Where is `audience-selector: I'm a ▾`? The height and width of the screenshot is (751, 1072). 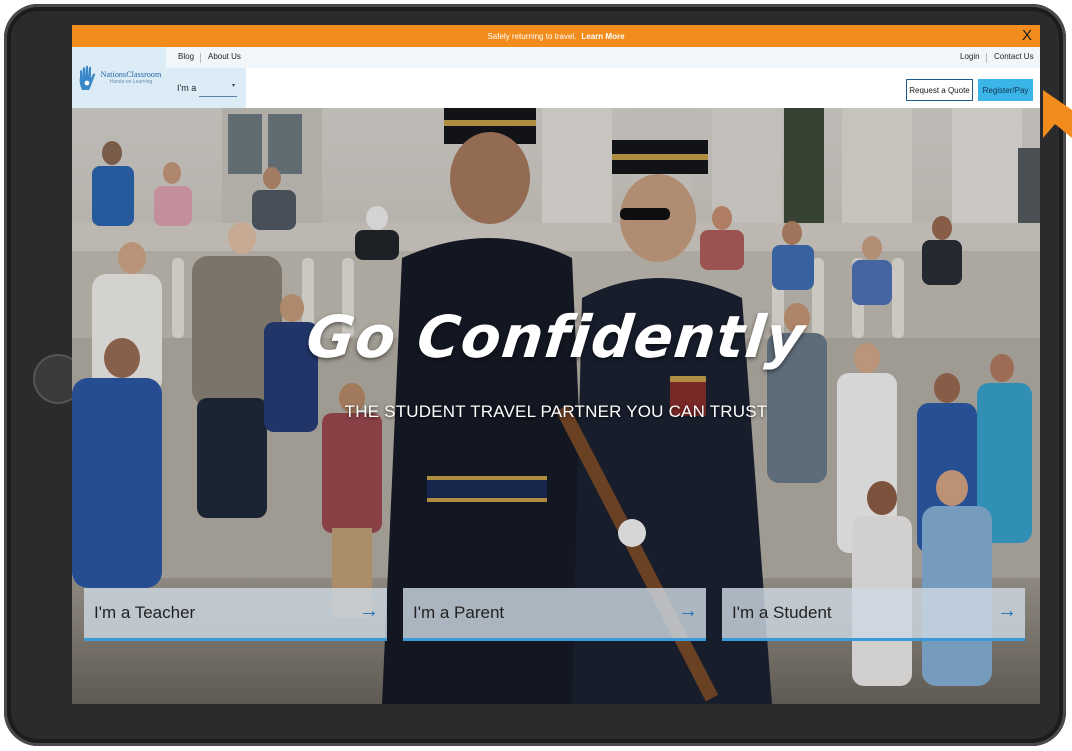
audience-selector: I'm a ▾ is located at coordinates (206, 88).